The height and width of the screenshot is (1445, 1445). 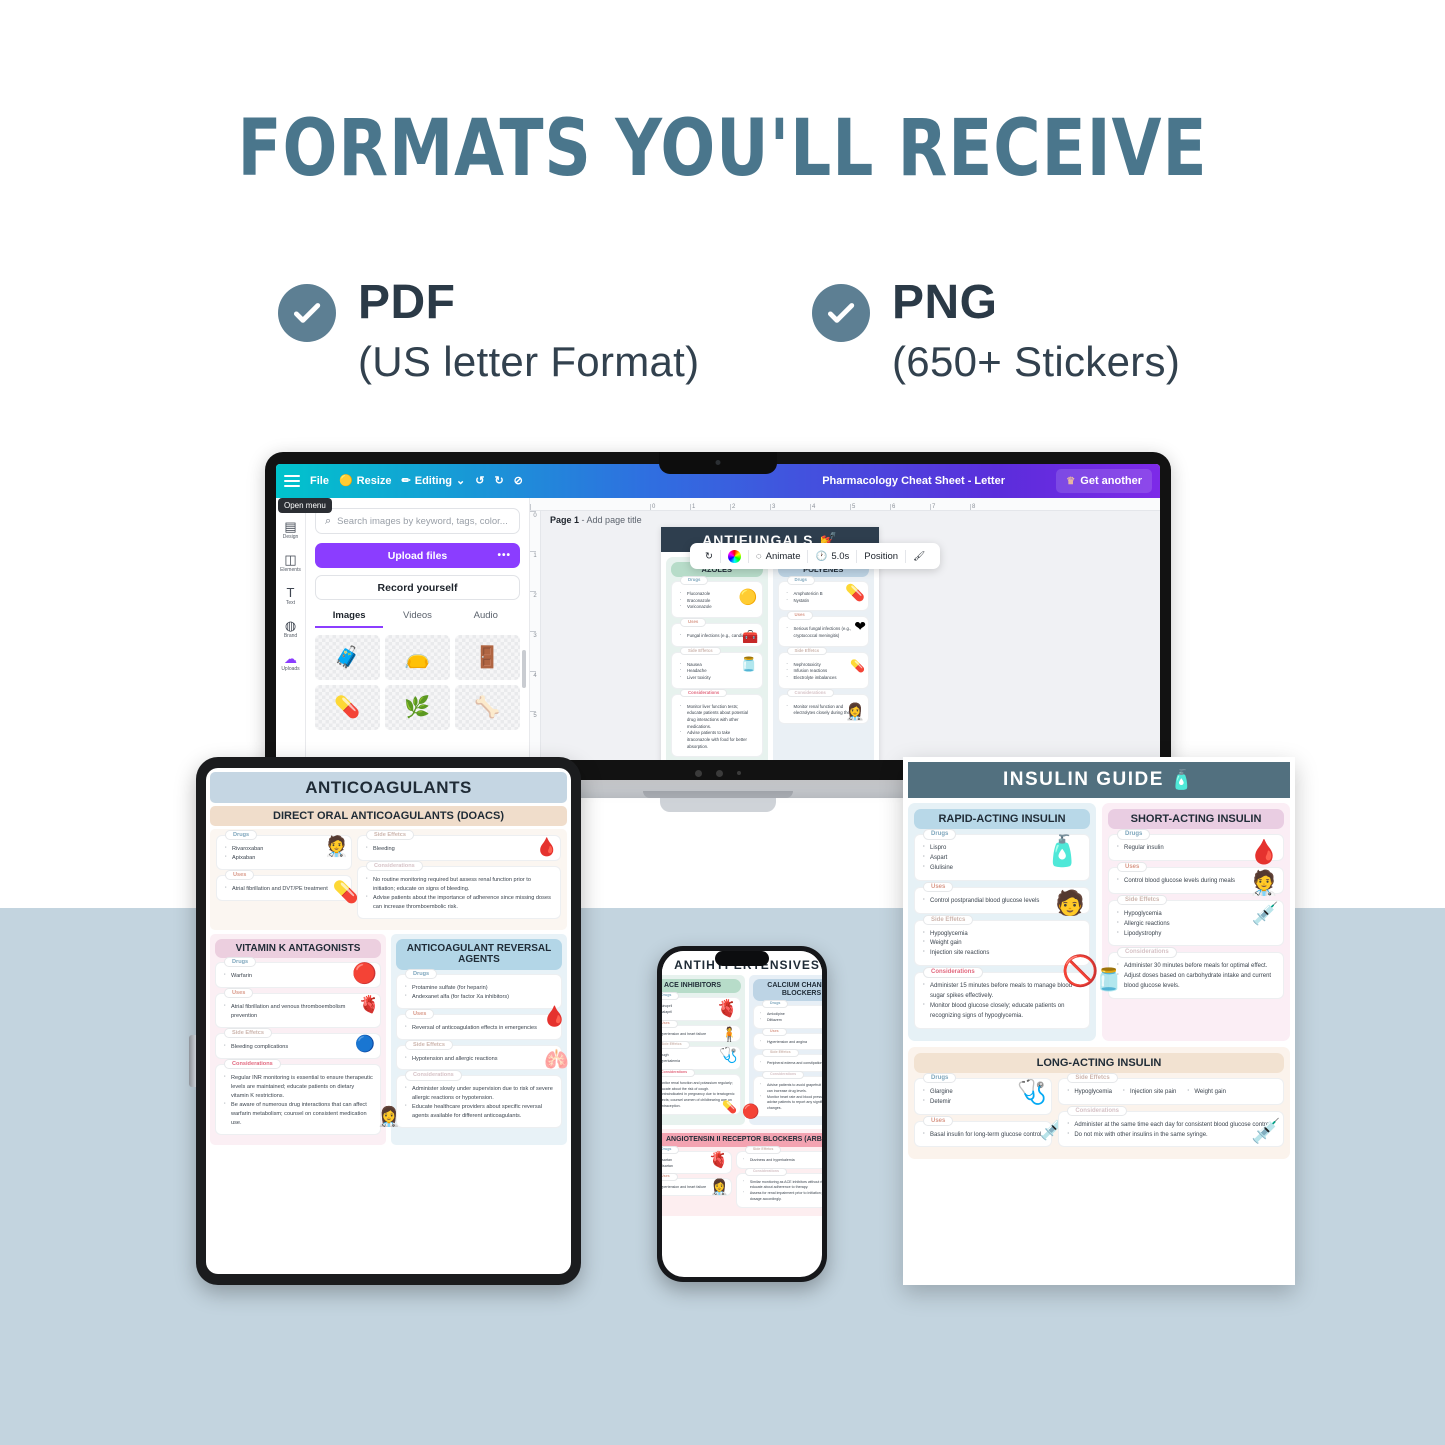 What do you see at coordinates (365, 481) in the screenshot?
I see `menu-resize: 🟡 Resize` at bounding box center [365, 481].